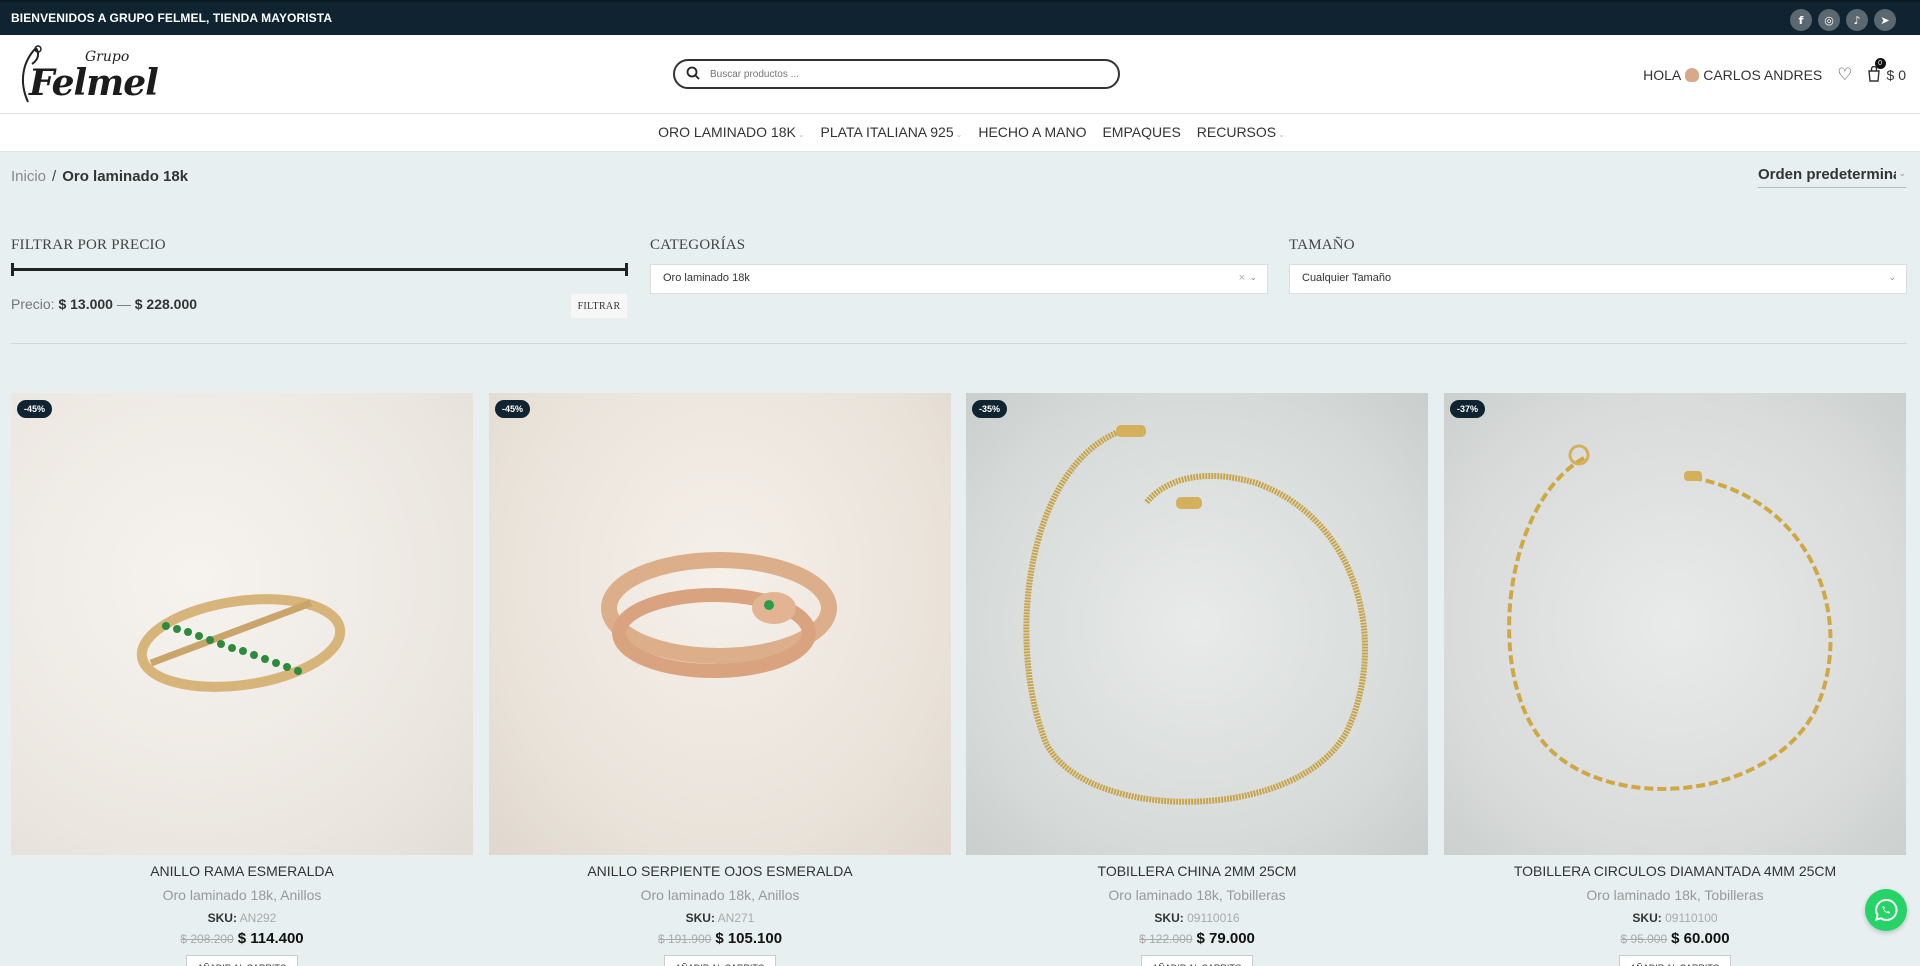  I want to click on sort-order-select: Orden predeterminado ⌄, so click(1832, 177).